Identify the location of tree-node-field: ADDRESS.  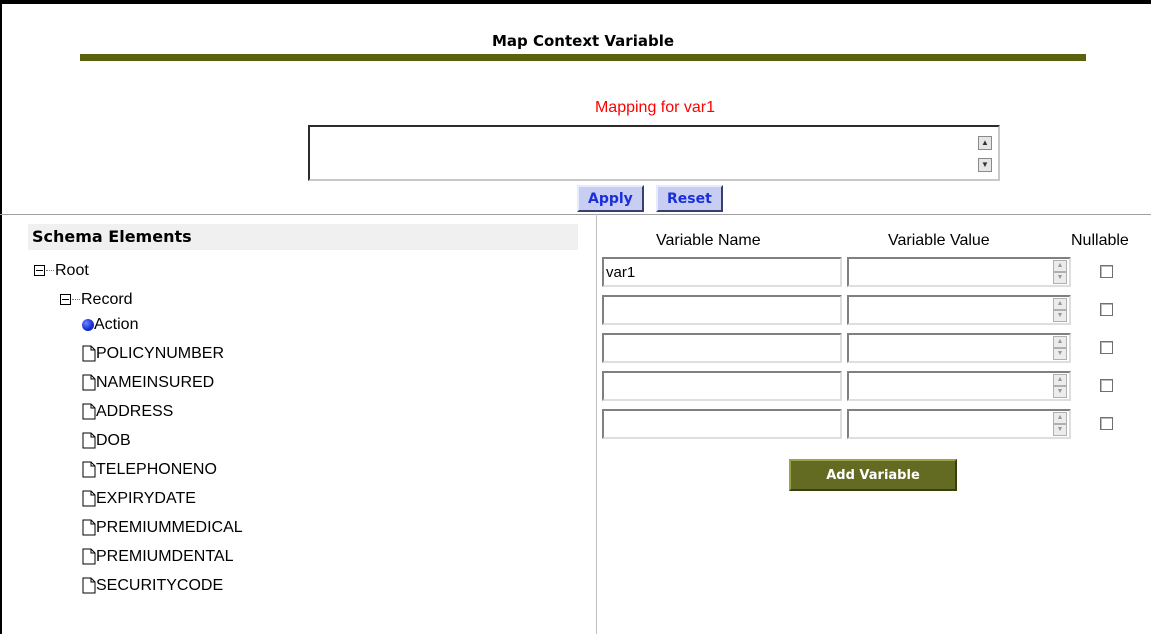
(127, 412).